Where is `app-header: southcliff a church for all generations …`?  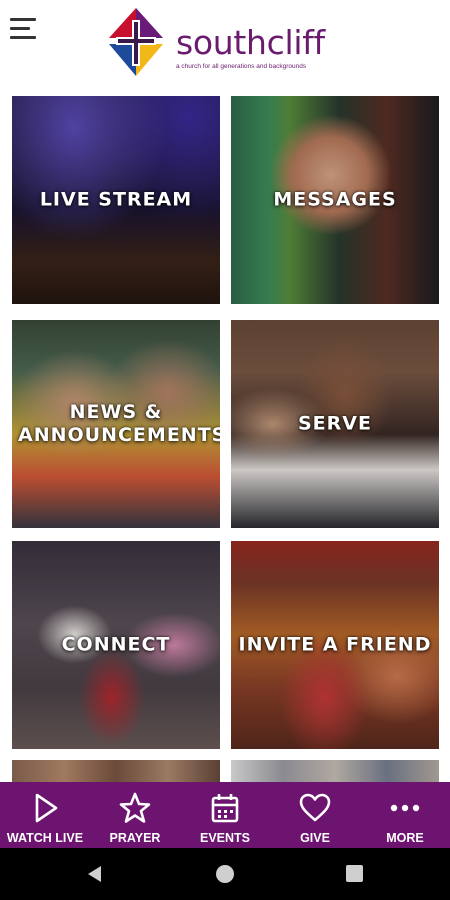 app-header: southcliff a church for all generations … is located at coordinates (225, 44).